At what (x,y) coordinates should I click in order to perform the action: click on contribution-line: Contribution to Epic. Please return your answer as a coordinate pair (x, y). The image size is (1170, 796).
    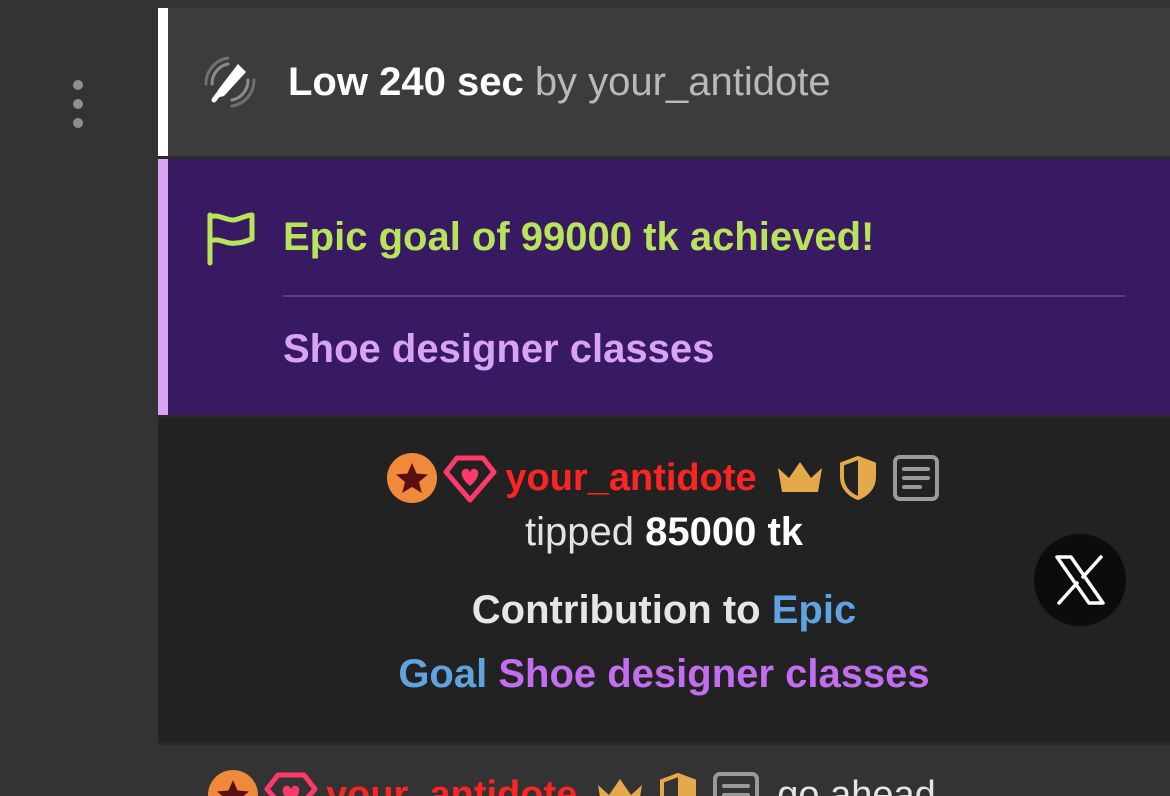
    Looking at the image, I should click on (664, 610).